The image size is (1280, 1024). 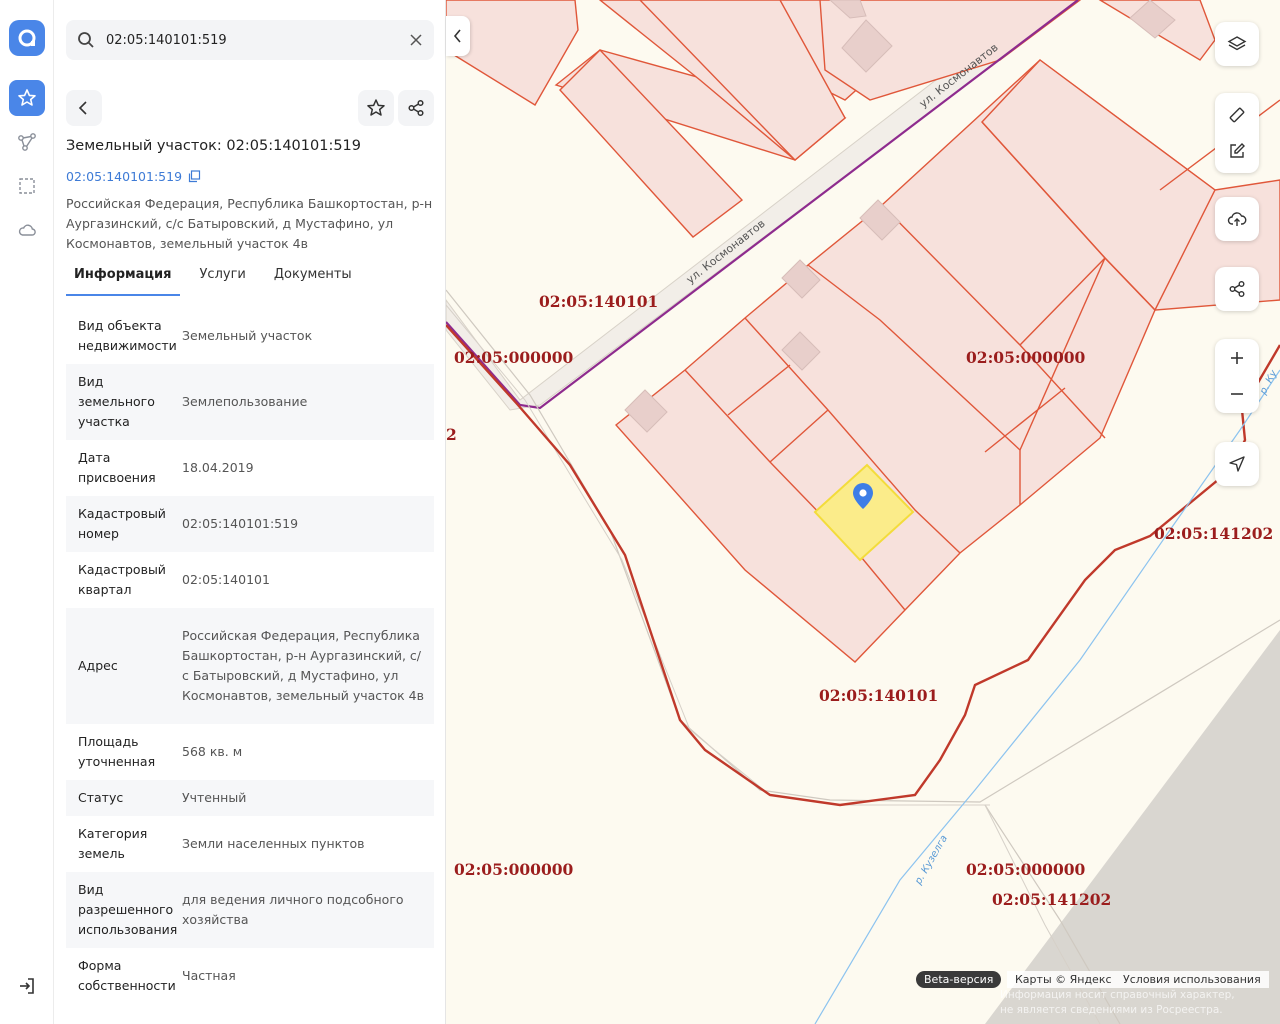 I want to click on my-location-button, so click(x=1237, y=464).